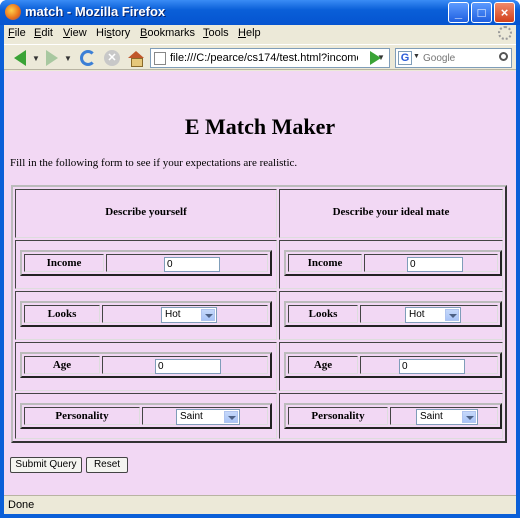  I want to click on mate-age-table: Age 0, so click(393, 365).